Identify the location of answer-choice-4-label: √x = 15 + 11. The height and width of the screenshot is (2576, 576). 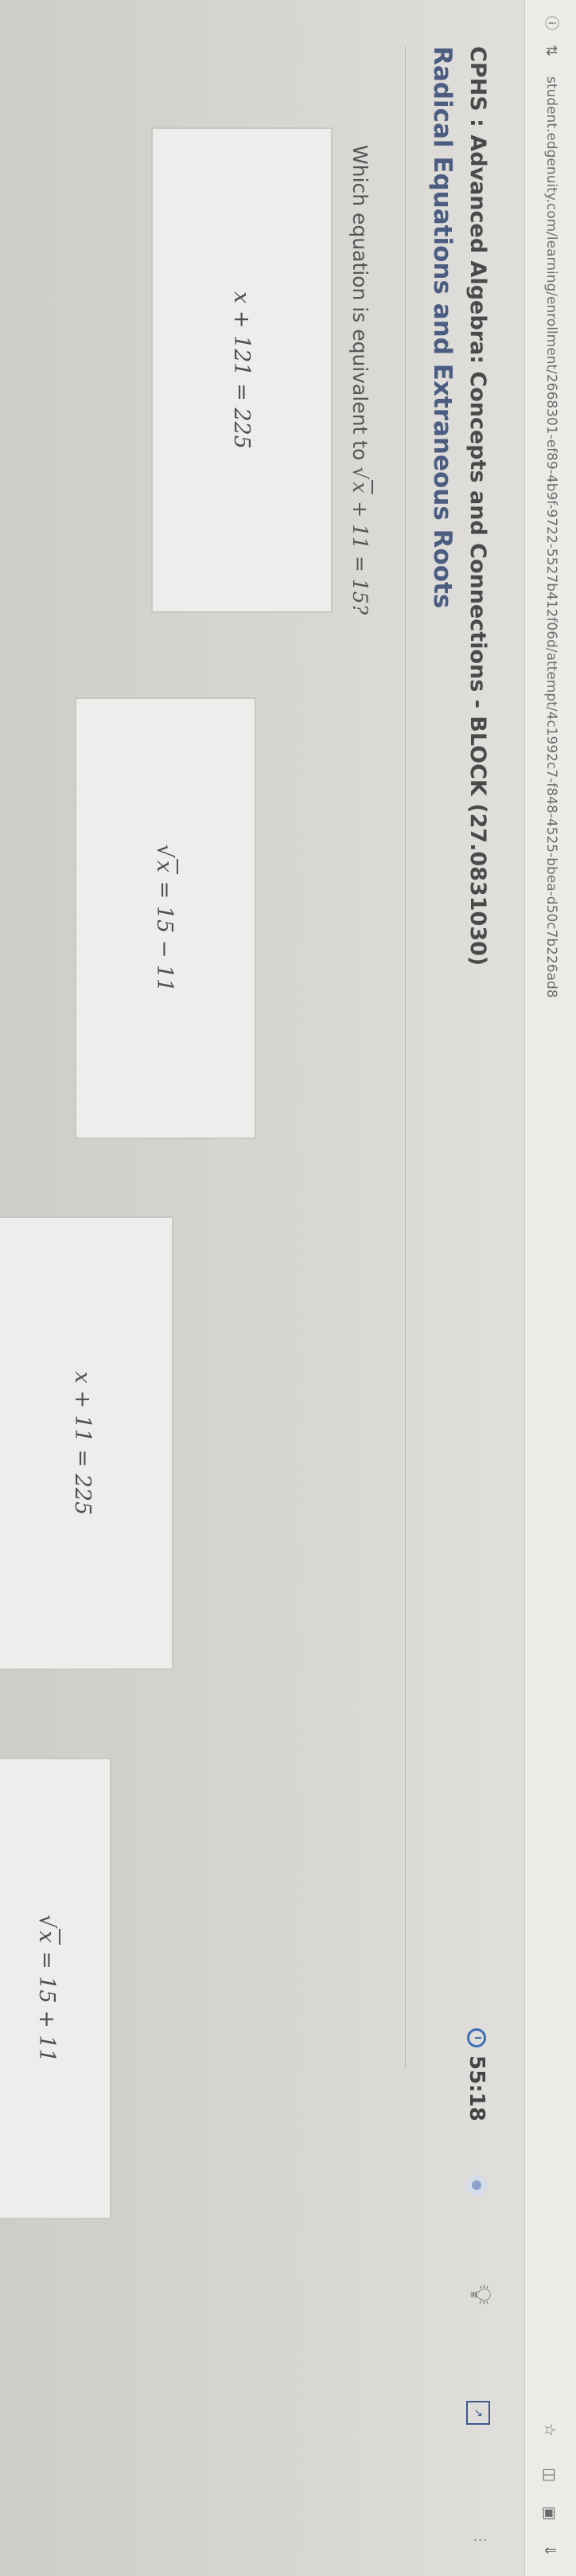
(47, 1988).